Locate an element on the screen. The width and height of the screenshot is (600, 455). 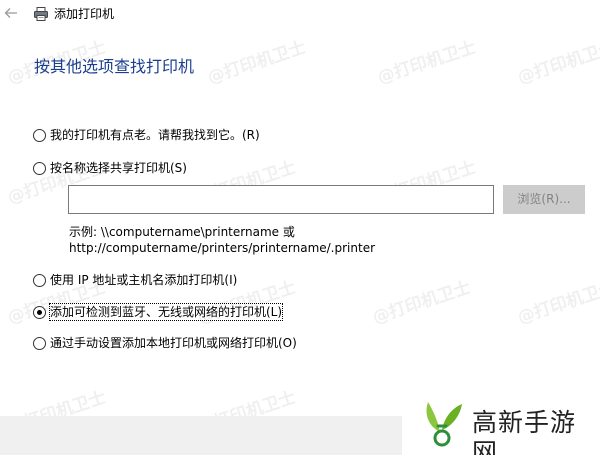
window-title: 添加打印机 is located at coordinates (84, 14).